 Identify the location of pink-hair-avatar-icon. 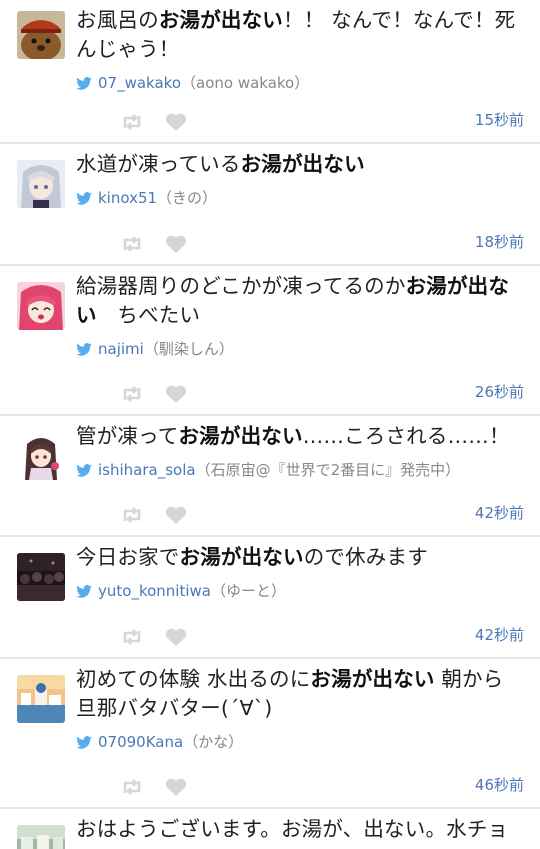
(41, 306).